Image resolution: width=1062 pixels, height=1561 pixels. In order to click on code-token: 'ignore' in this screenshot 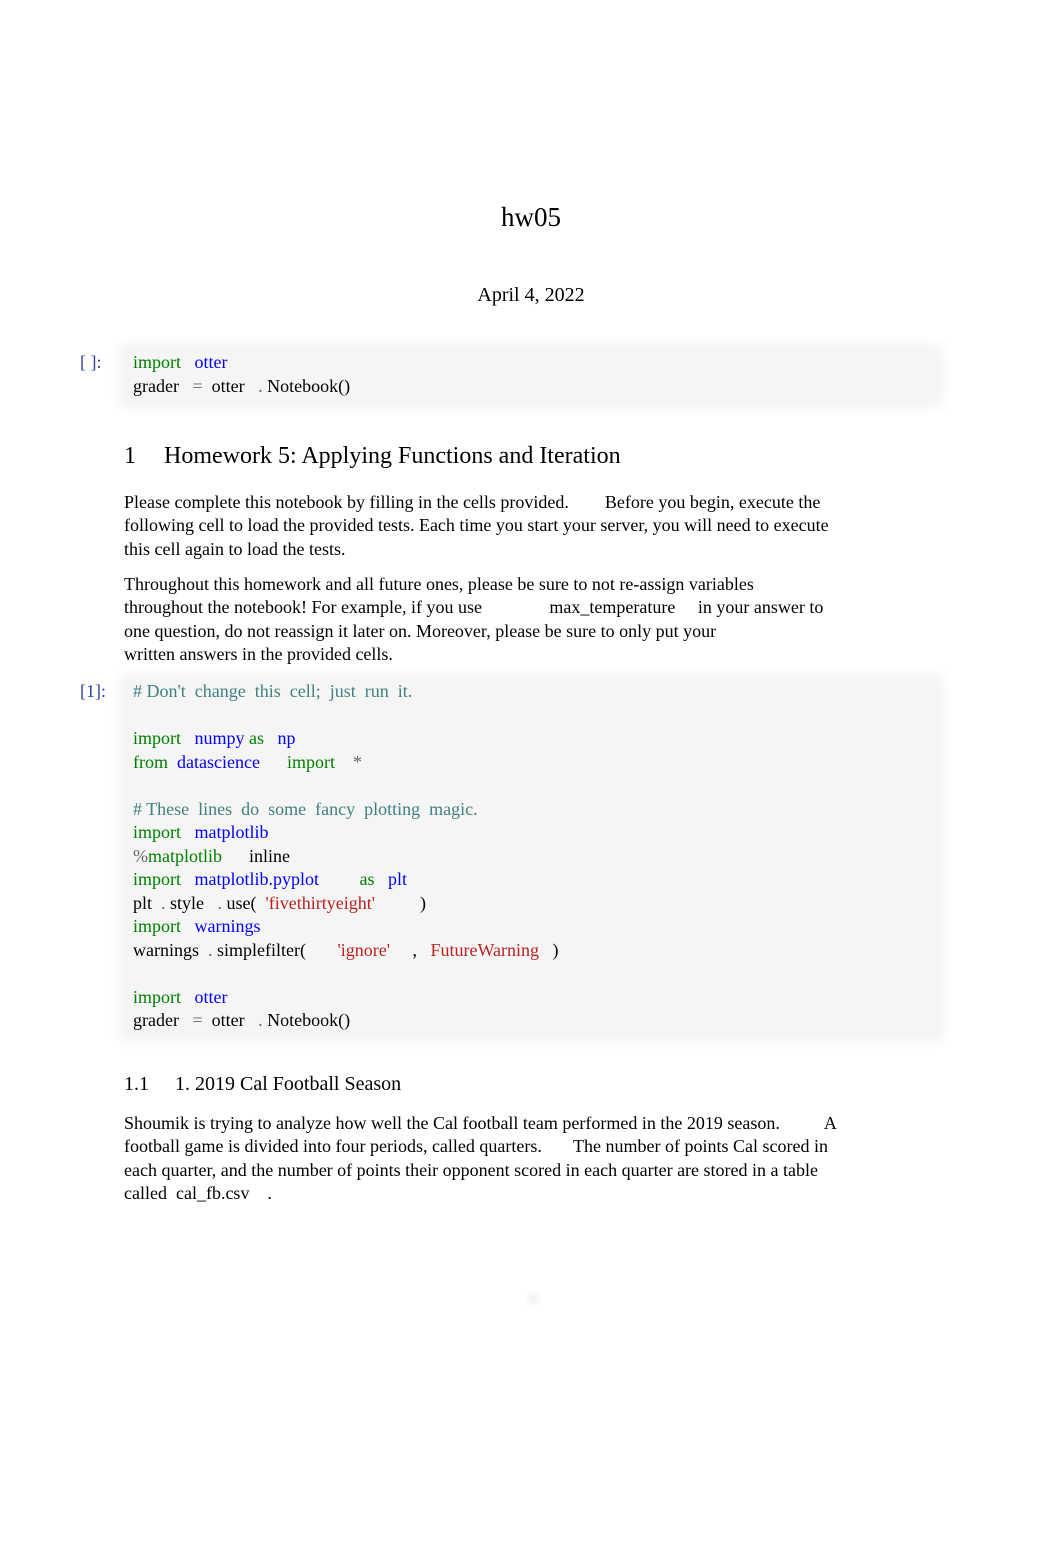, I will do `click(363, 949)`.